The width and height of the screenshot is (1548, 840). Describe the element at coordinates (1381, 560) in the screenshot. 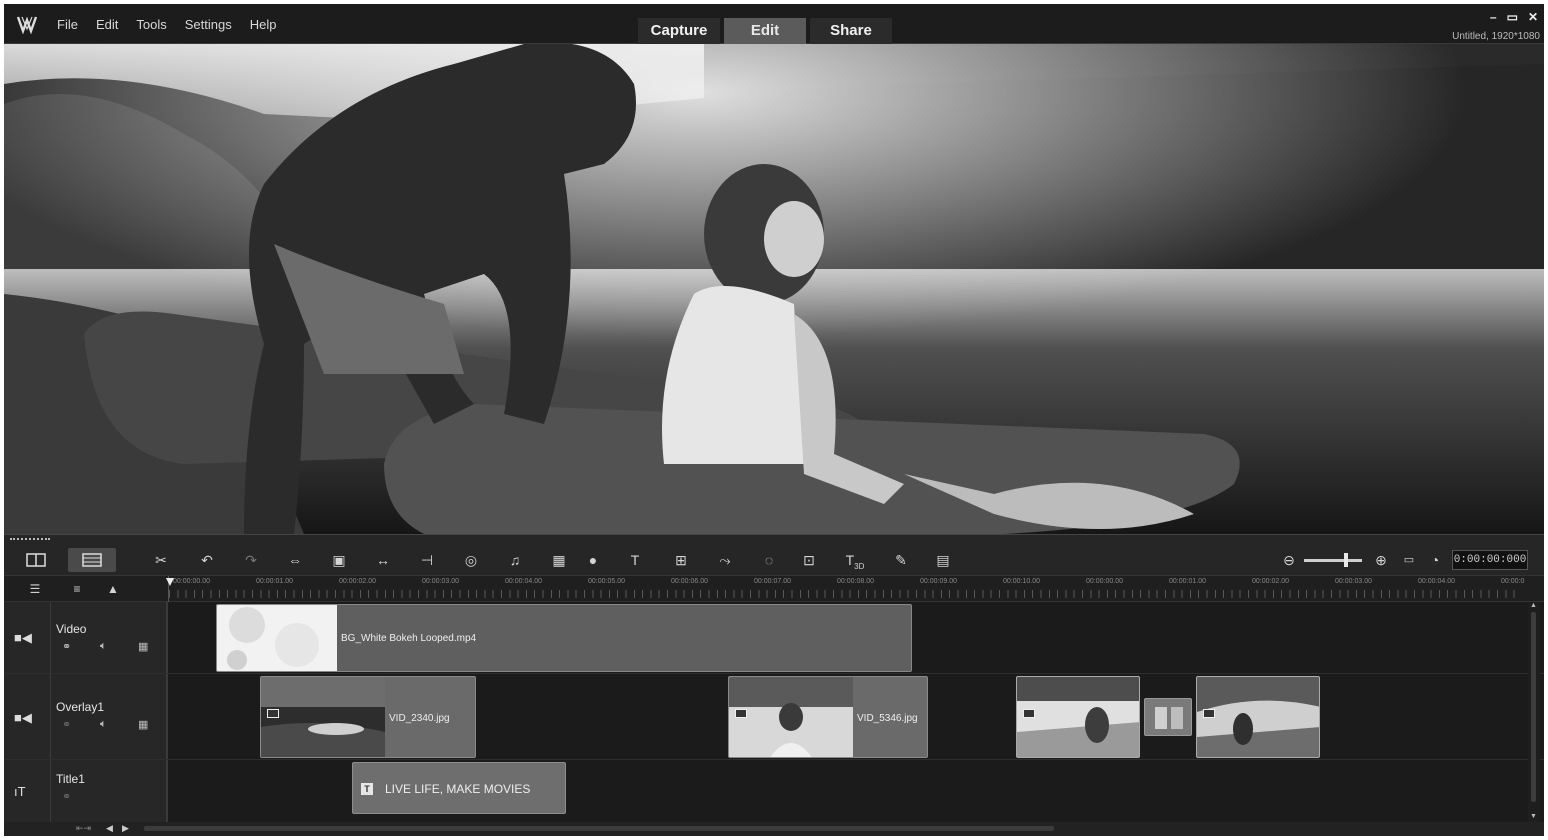

I see `zoom-in-icon: ⊕` at that location.